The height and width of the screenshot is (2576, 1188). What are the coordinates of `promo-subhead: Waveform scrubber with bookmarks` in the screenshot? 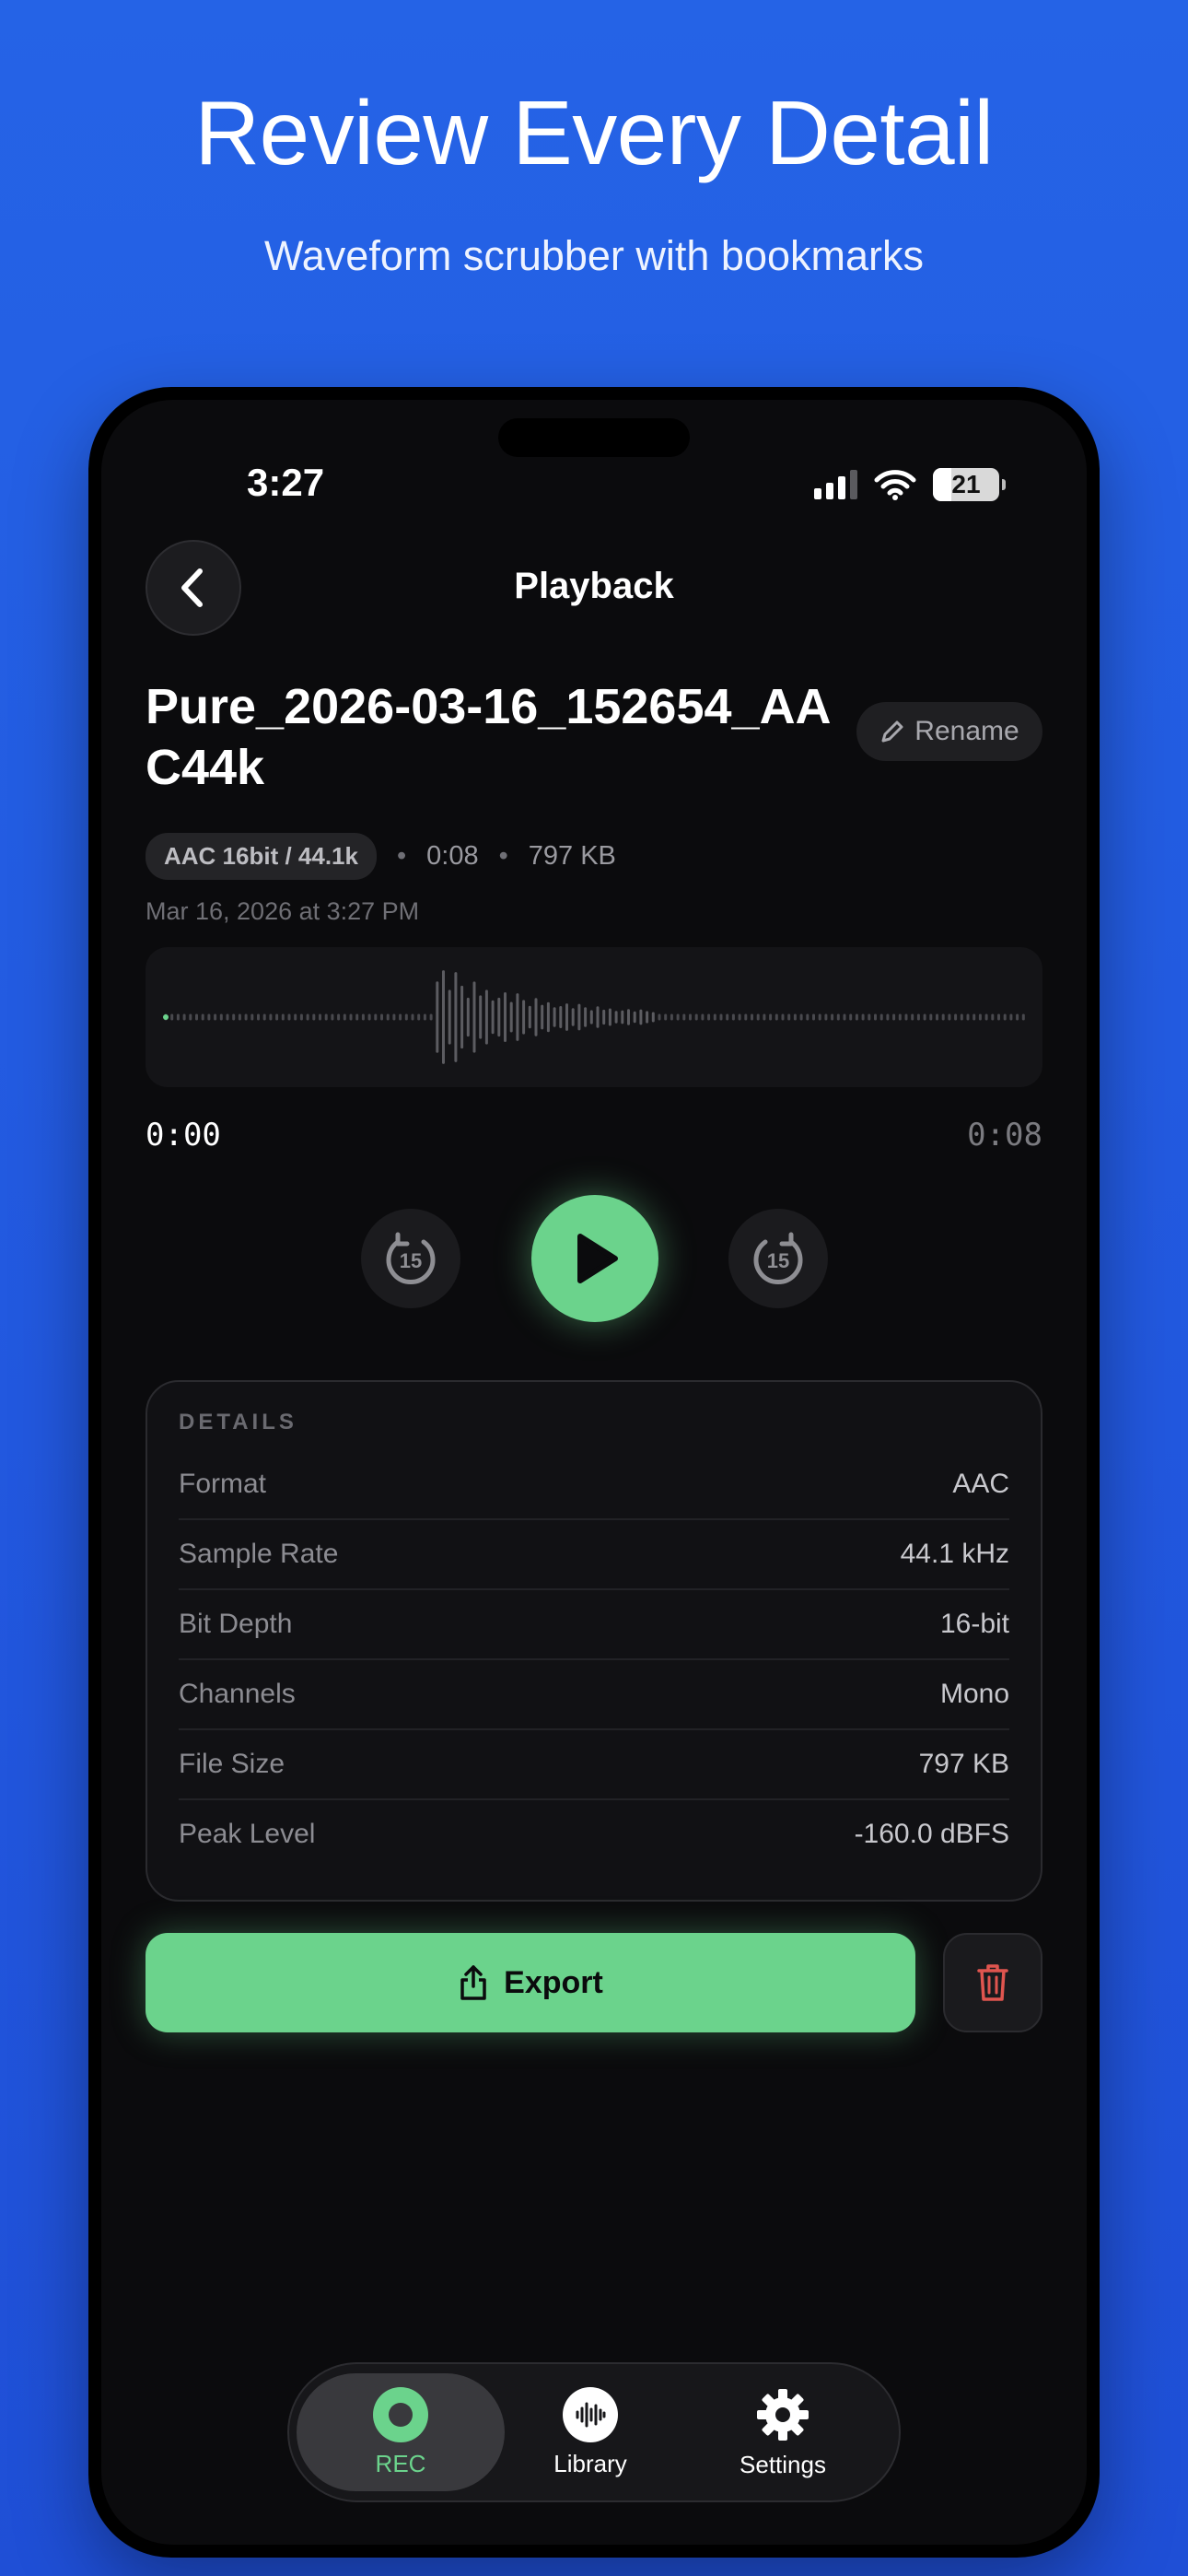 It's located at (594, 256).